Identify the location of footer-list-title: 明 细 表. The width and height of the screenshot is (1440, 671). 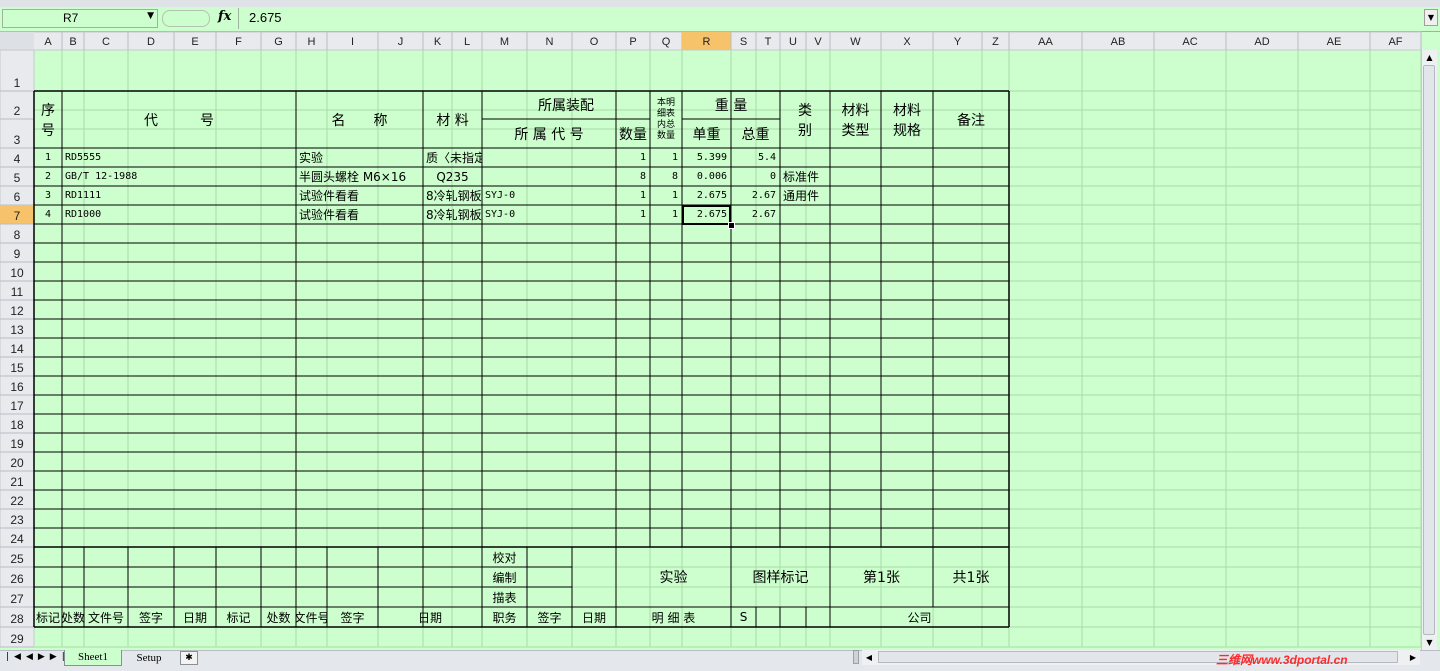
(673, 617).